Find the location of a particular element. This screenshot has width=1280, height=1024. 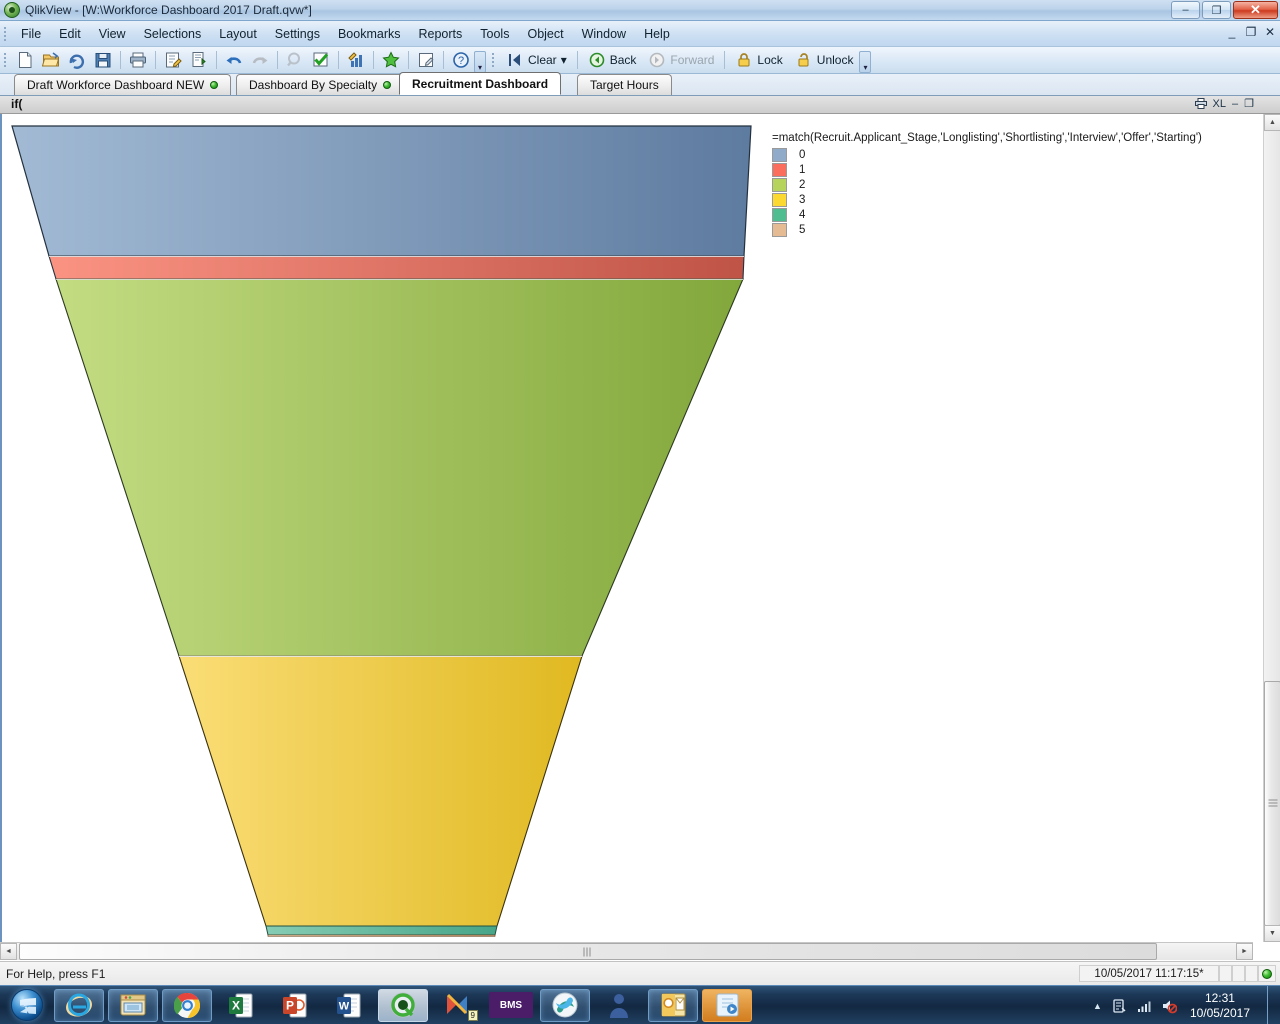

menu-help: Help is located at coordinates (657, 34).